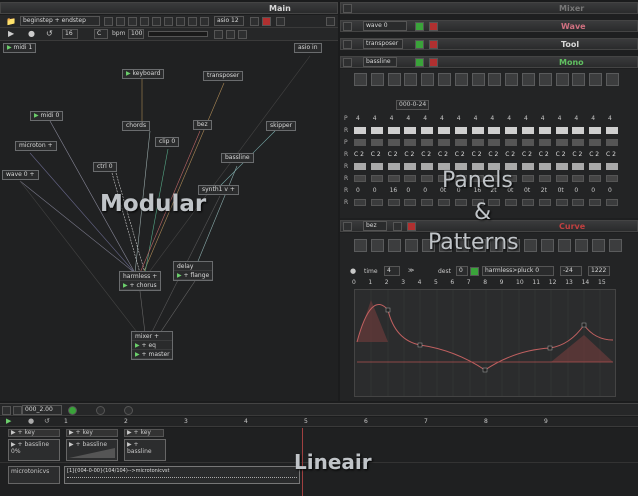  I want to click on micro-clip: [1]{004-0-00}(104/104)-->microtonicvst, so click(182, 475).